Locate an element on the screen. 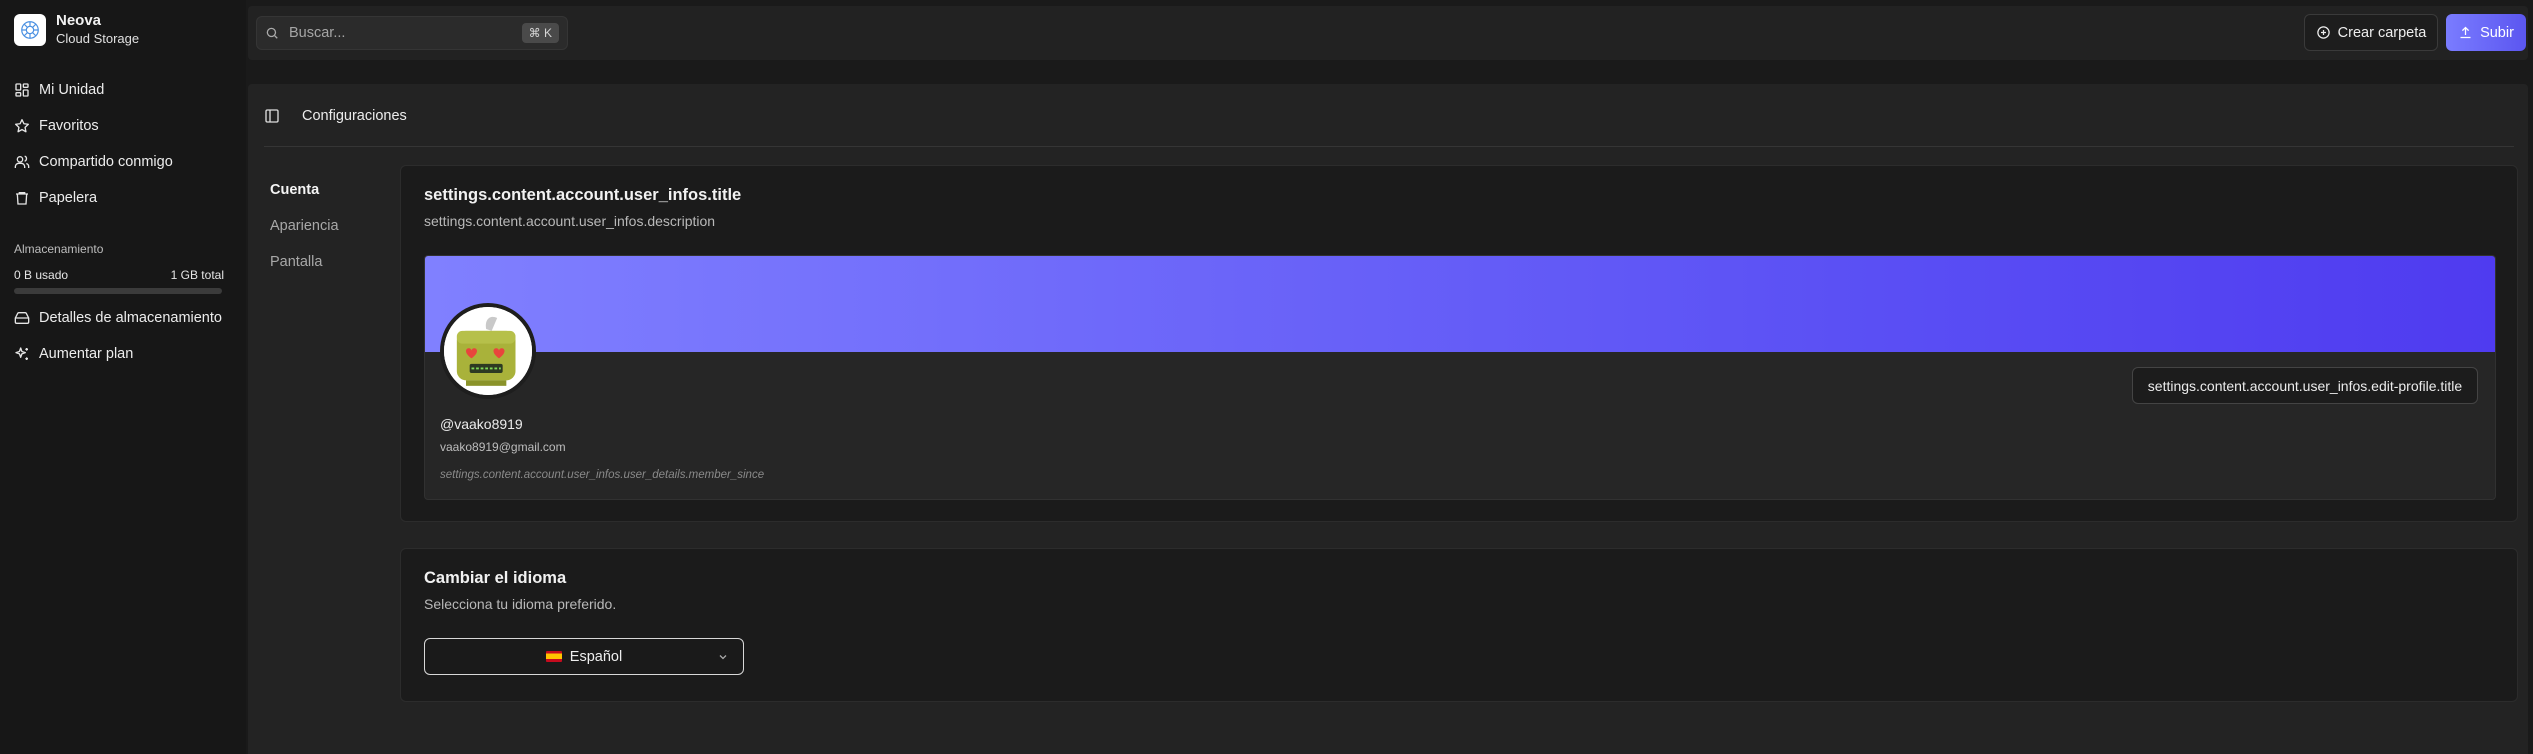  chevron-down-icon is located at coordinates (723, 657).